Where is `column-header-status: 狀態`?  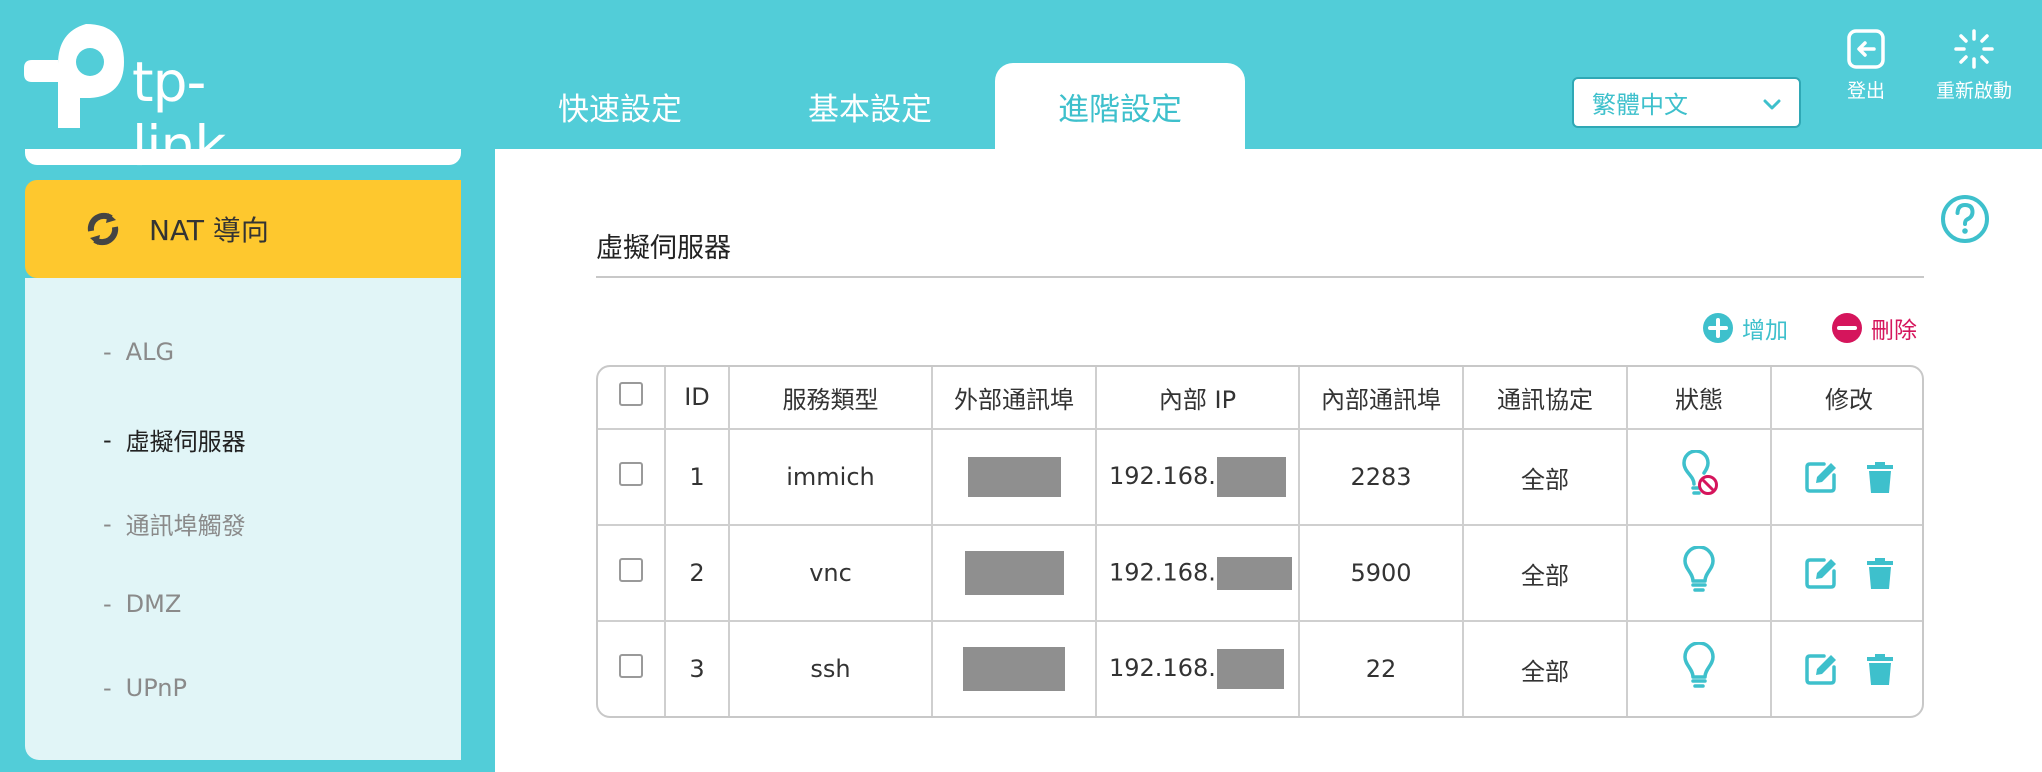
column-header-status: 狀態 is located at coordinates (1699, 398).